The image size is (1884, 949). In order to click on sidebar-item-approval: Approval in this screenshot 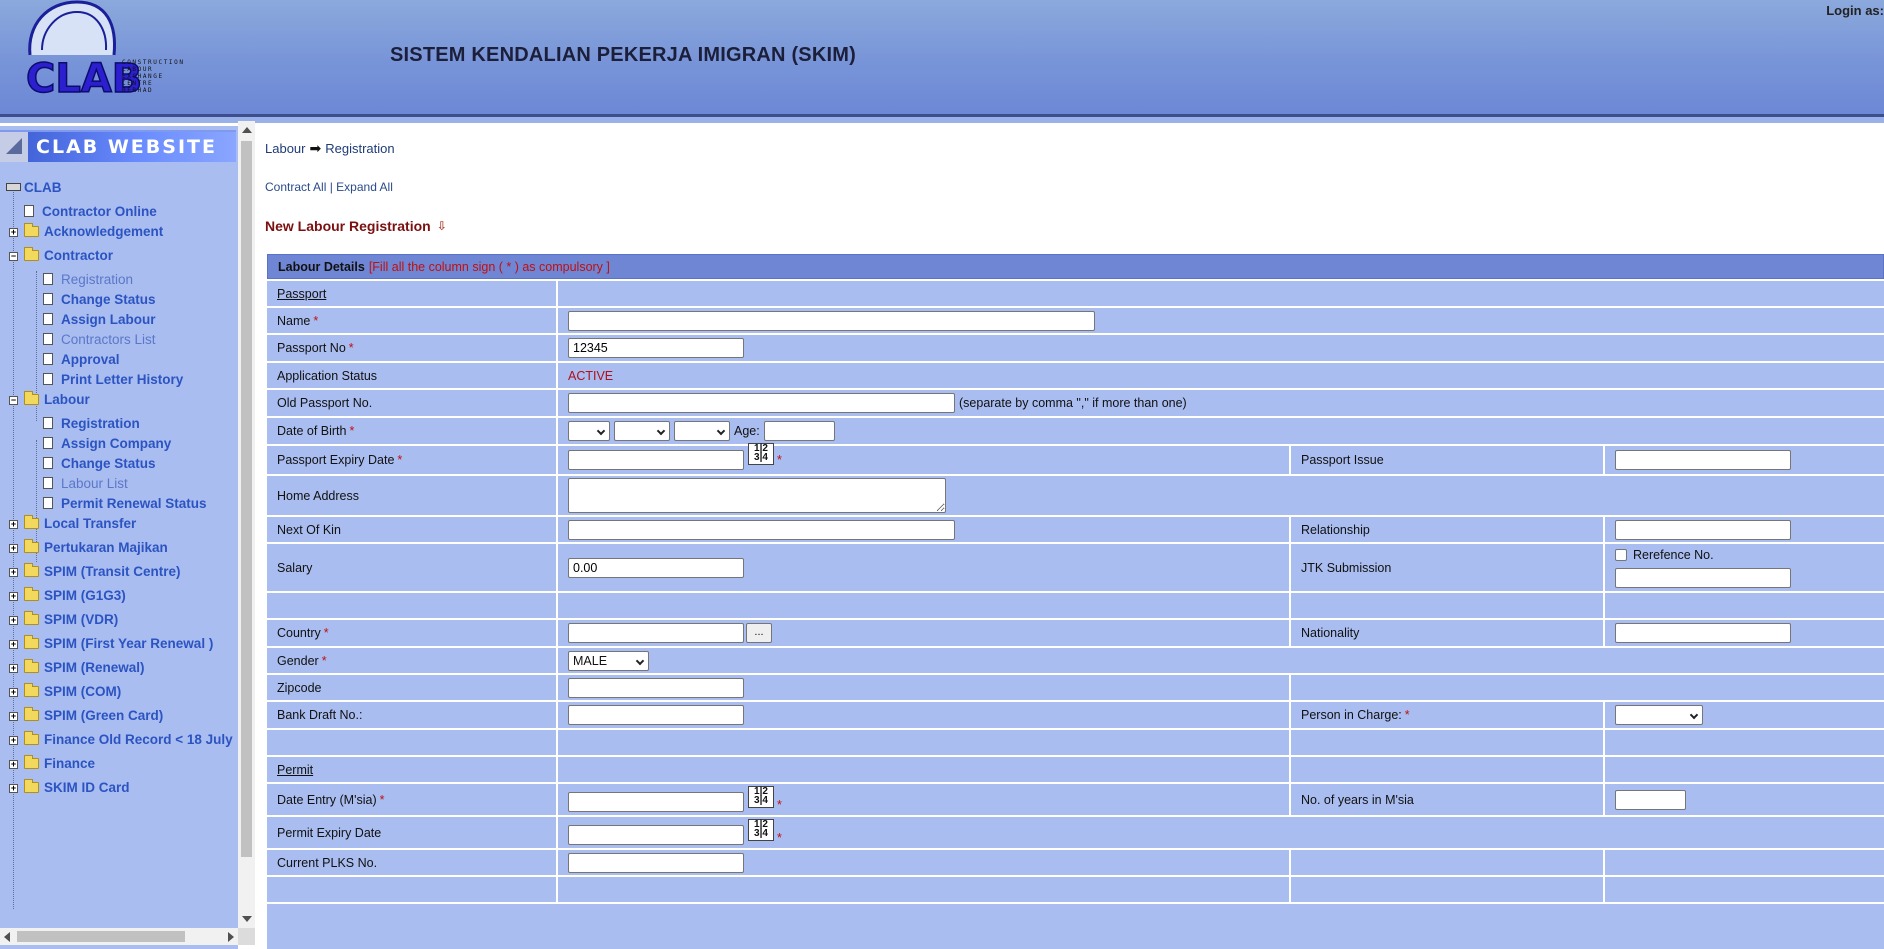, I will do `click(81, 359)`.